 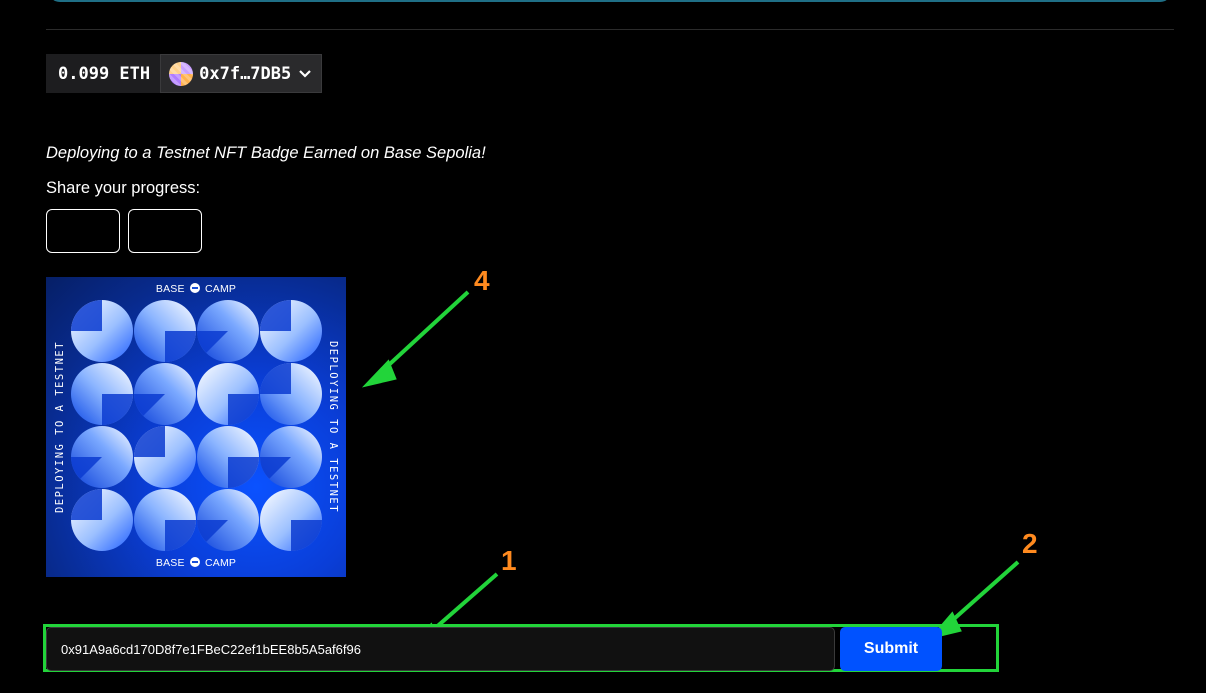 I want to click on annotation-label-2: 2, so click(x=1030, y=543).